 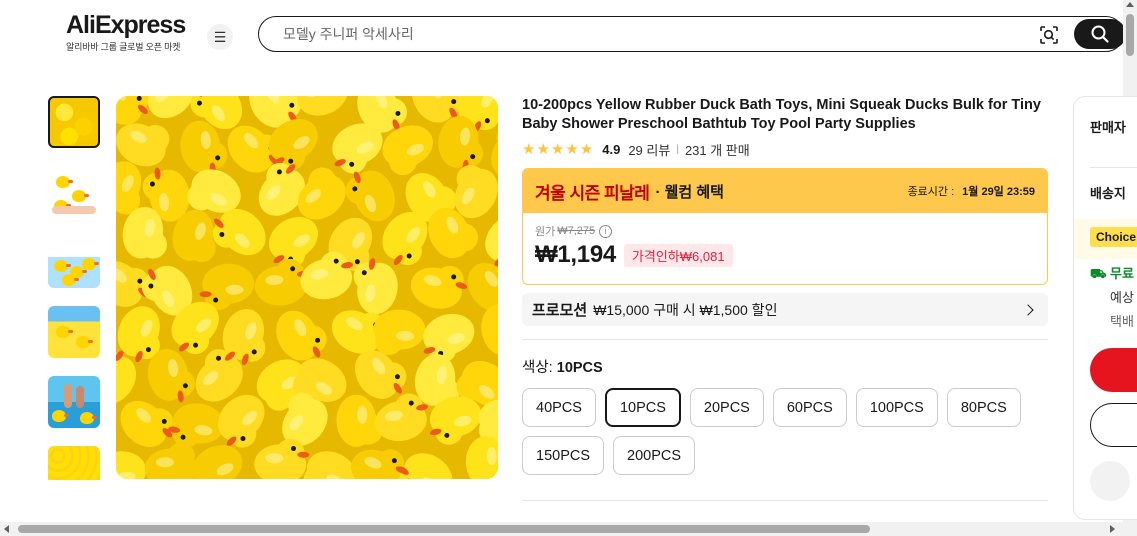 I want to click on free-shipping: ⛟ 무료, so click(x=1112, y=273).